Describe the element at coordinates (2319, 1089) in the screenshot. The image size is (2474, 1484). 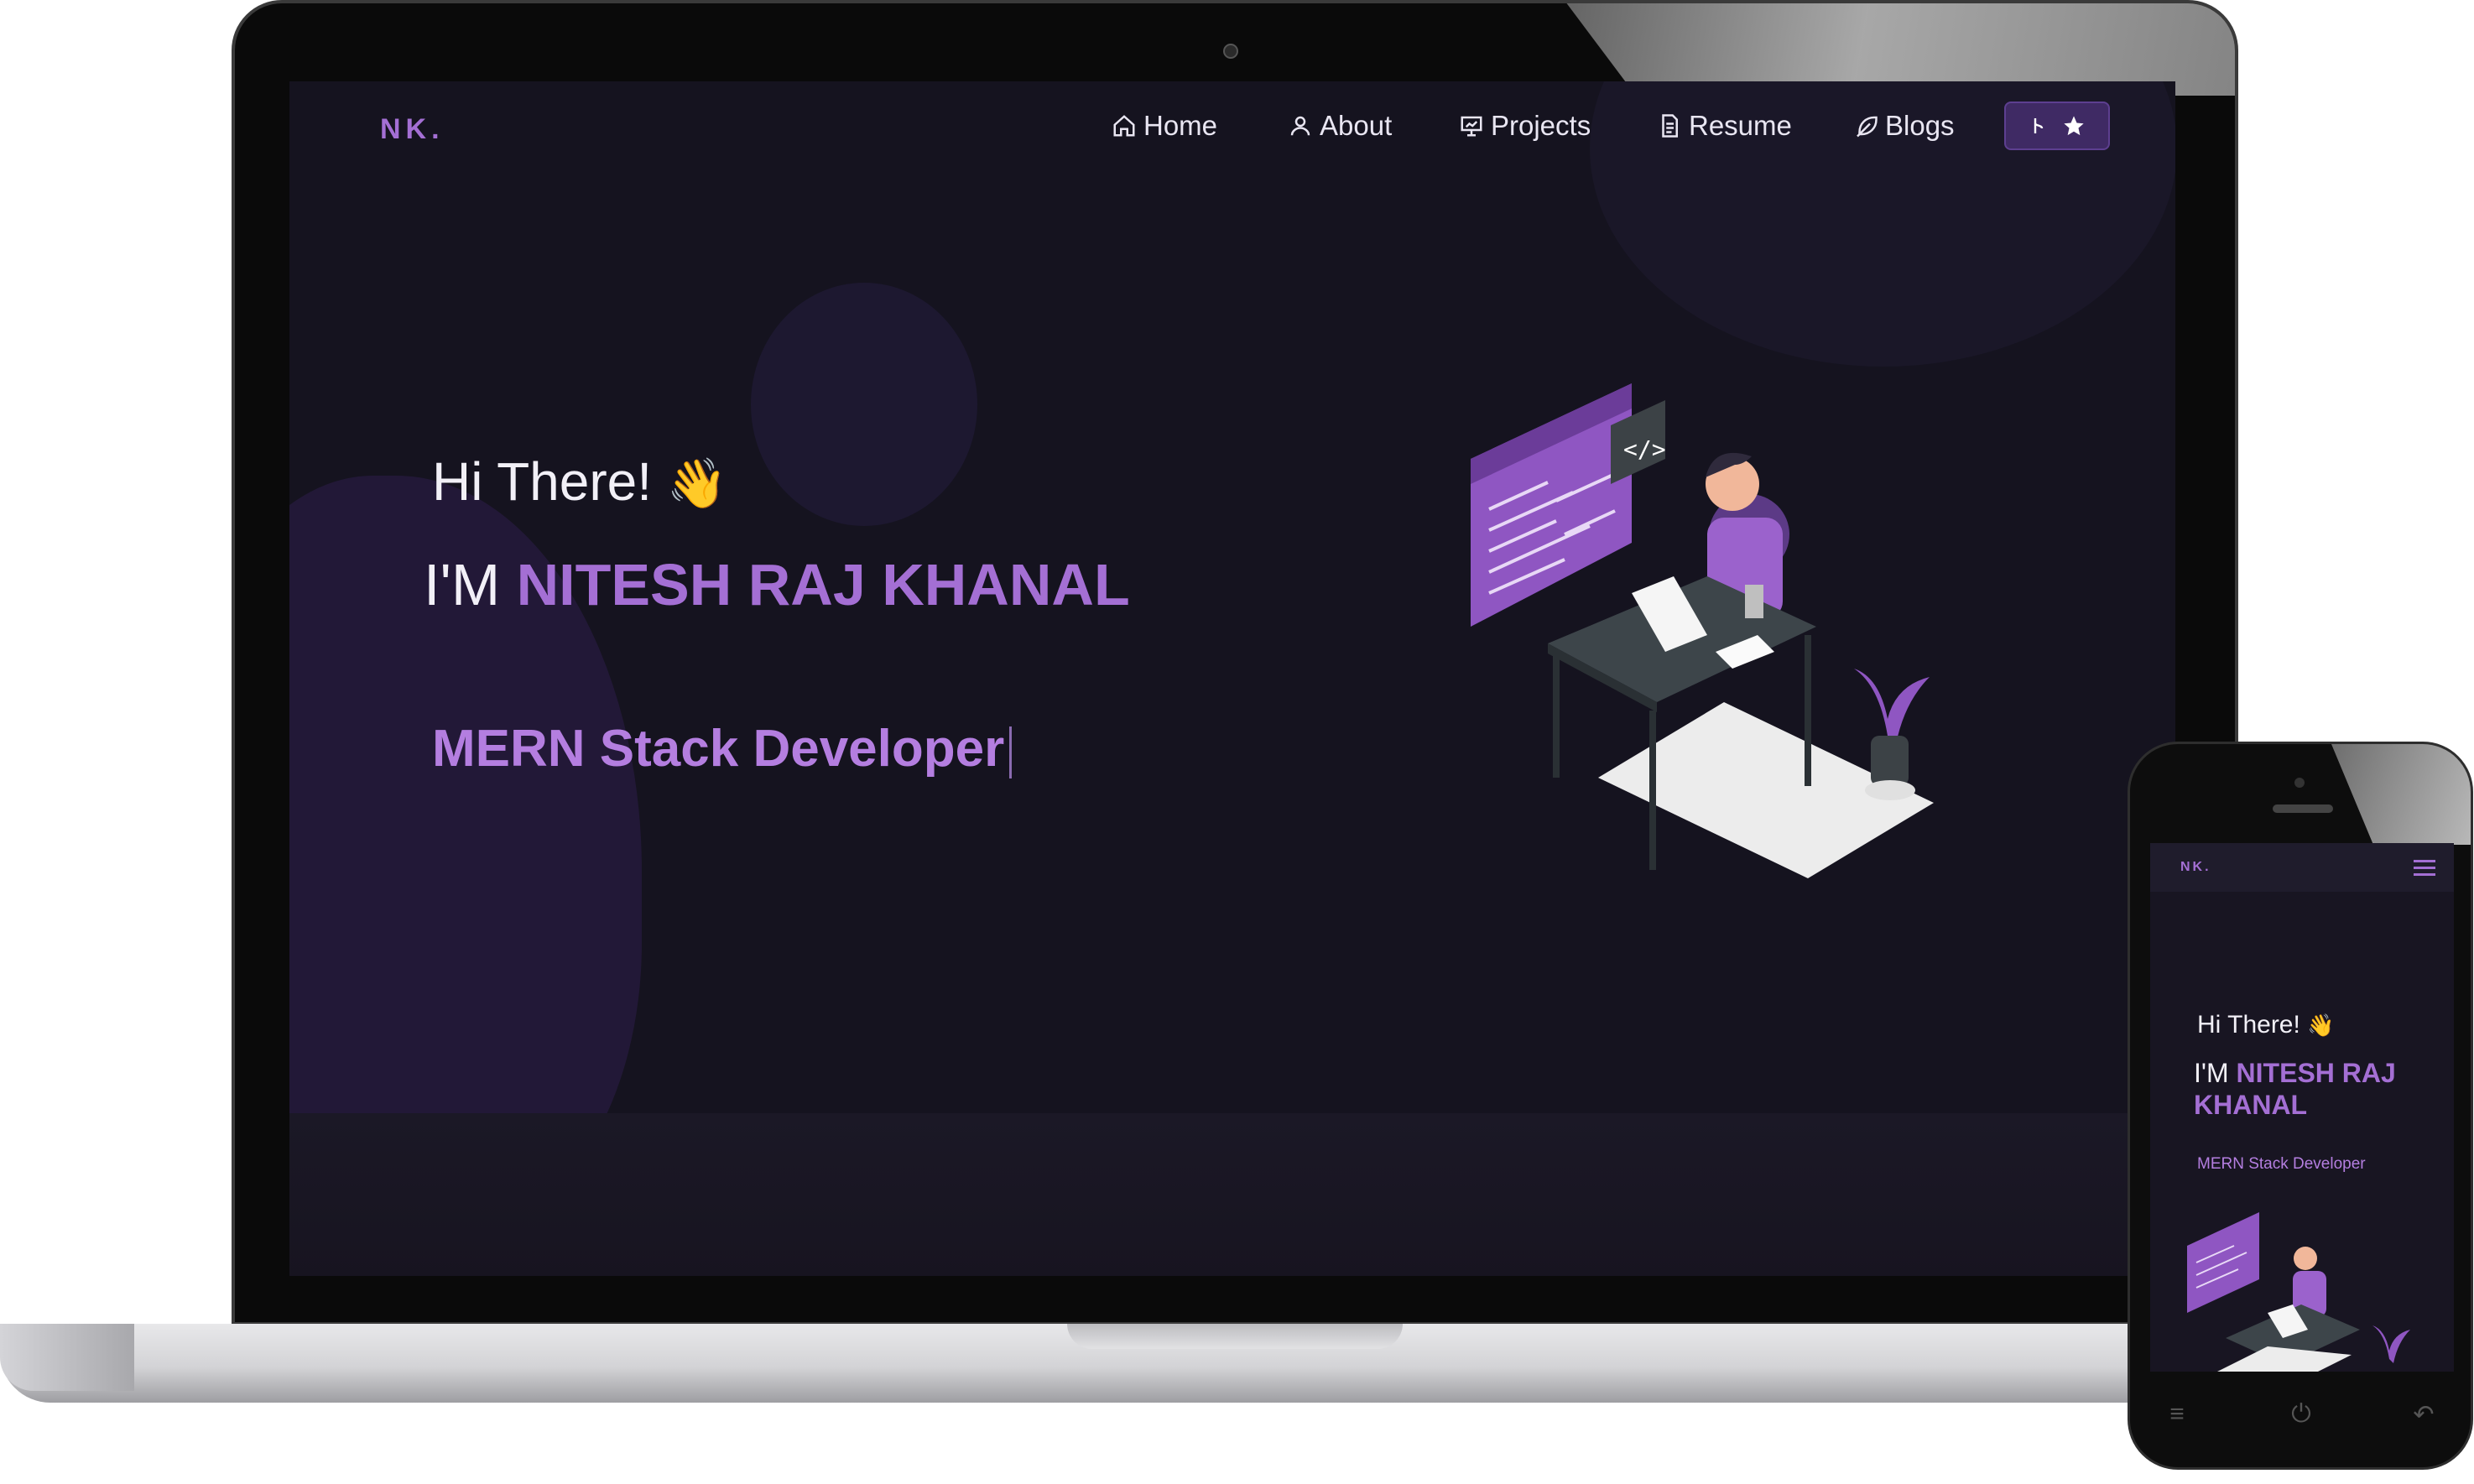
I see `mobile-hero-name: I'M NITESH RAJ KHANAL` at that location.